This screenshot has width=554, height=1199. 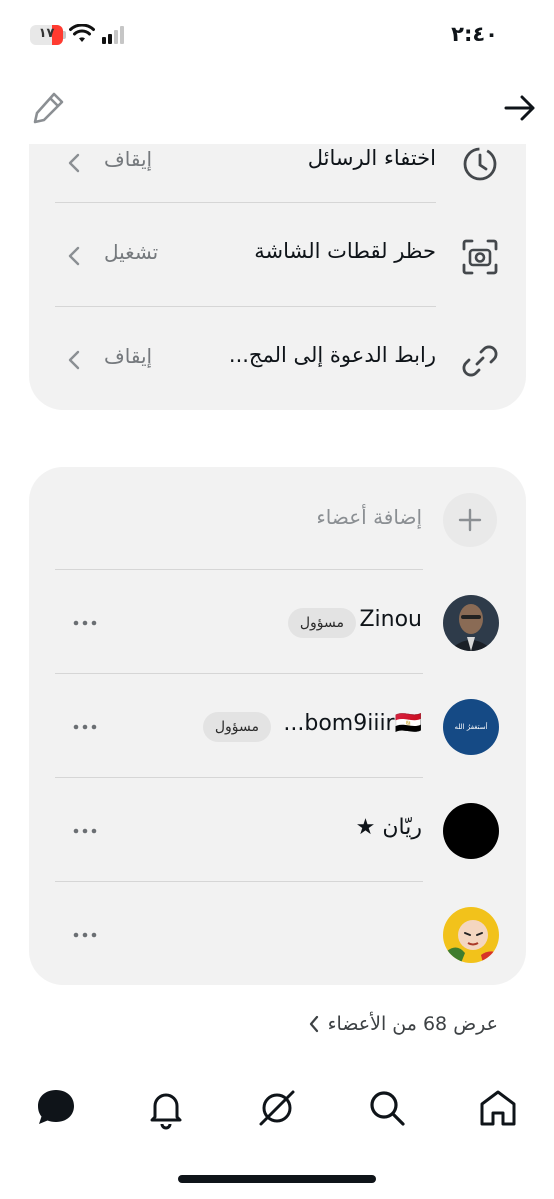 What do you see at coordinates (277, 622) in the screenshot?
I see `member-row: Zinou مسؤول` at bounding box center [277, 622].